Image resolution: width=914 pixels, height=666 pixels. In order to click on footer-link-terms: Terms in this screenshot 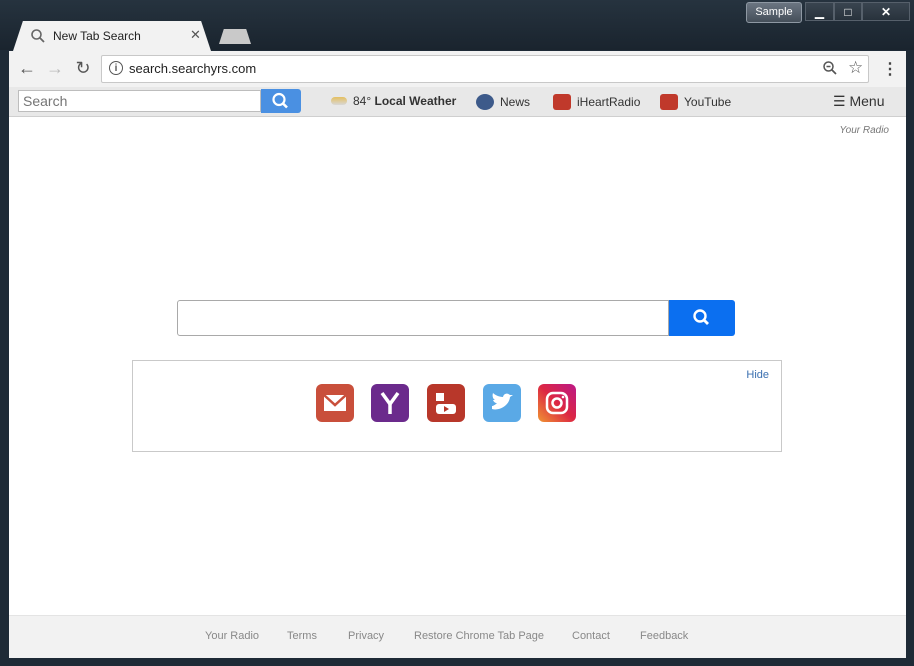, I will do `click(302, 636)`.